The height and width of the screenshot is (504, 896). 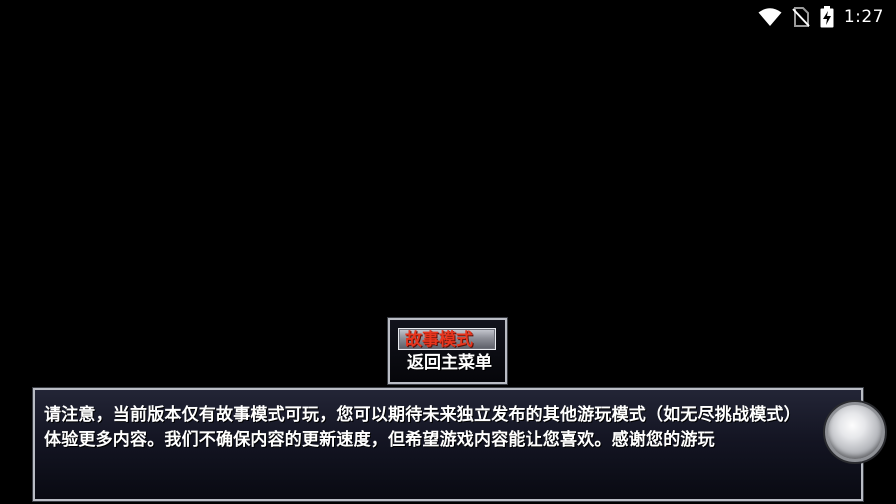 I want to click on no-sim-icon, so click(x=801, y=17).